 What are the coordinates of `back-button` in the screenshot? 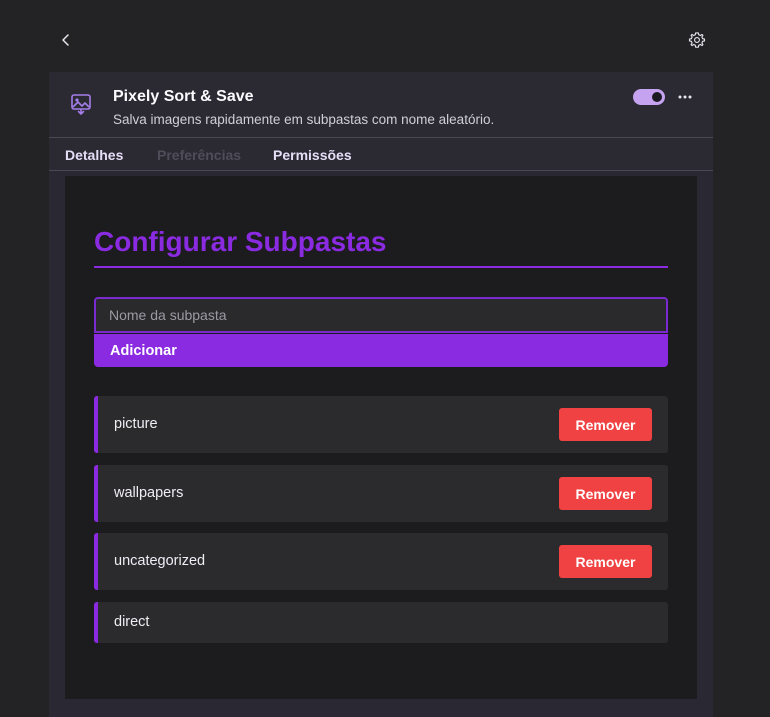 It's located at (66, 40).